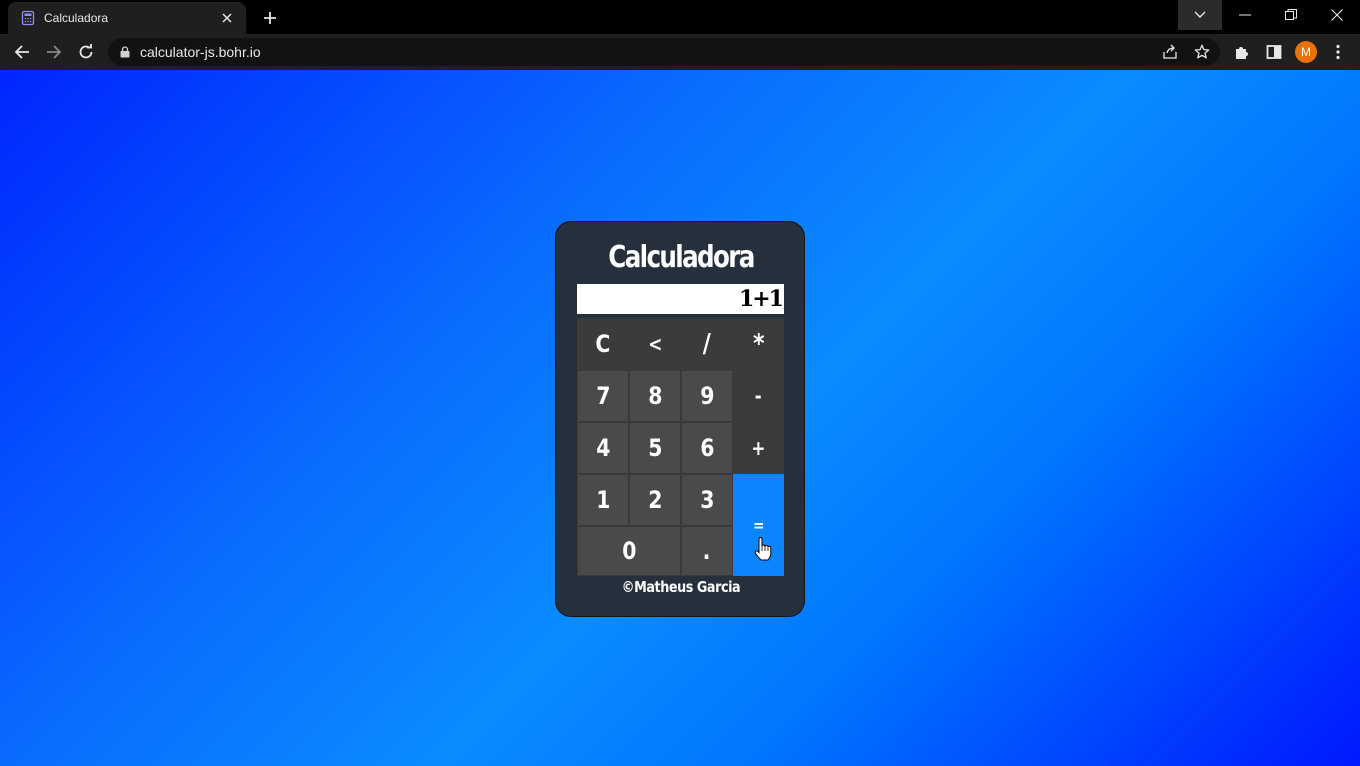 The width and height of the screenshot is (1360, 766). I want to click on bookmark-star-icon, so click(1202, 52).